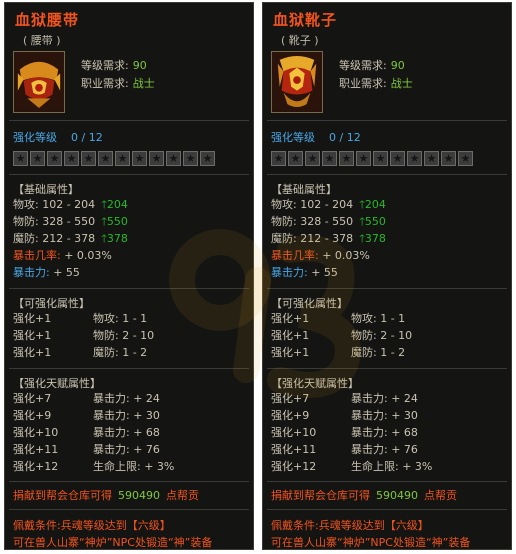  What do you see at coordinates (300, 40) in the screenshot?
I see `item-type: ( 靴子 )` at bounding box center [300, 40].